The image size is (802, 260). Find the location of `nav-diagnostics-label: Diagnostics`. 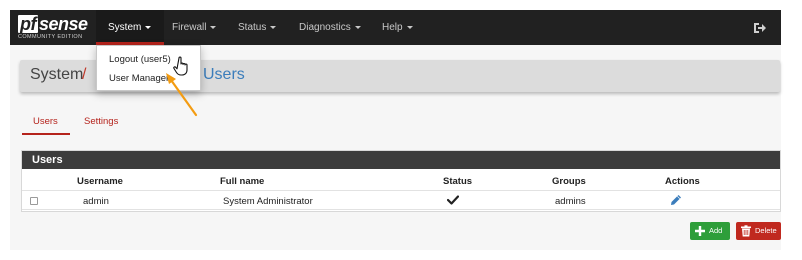

nav-diagnostics-label: Diagnostics is located at coordinates (325, 27).